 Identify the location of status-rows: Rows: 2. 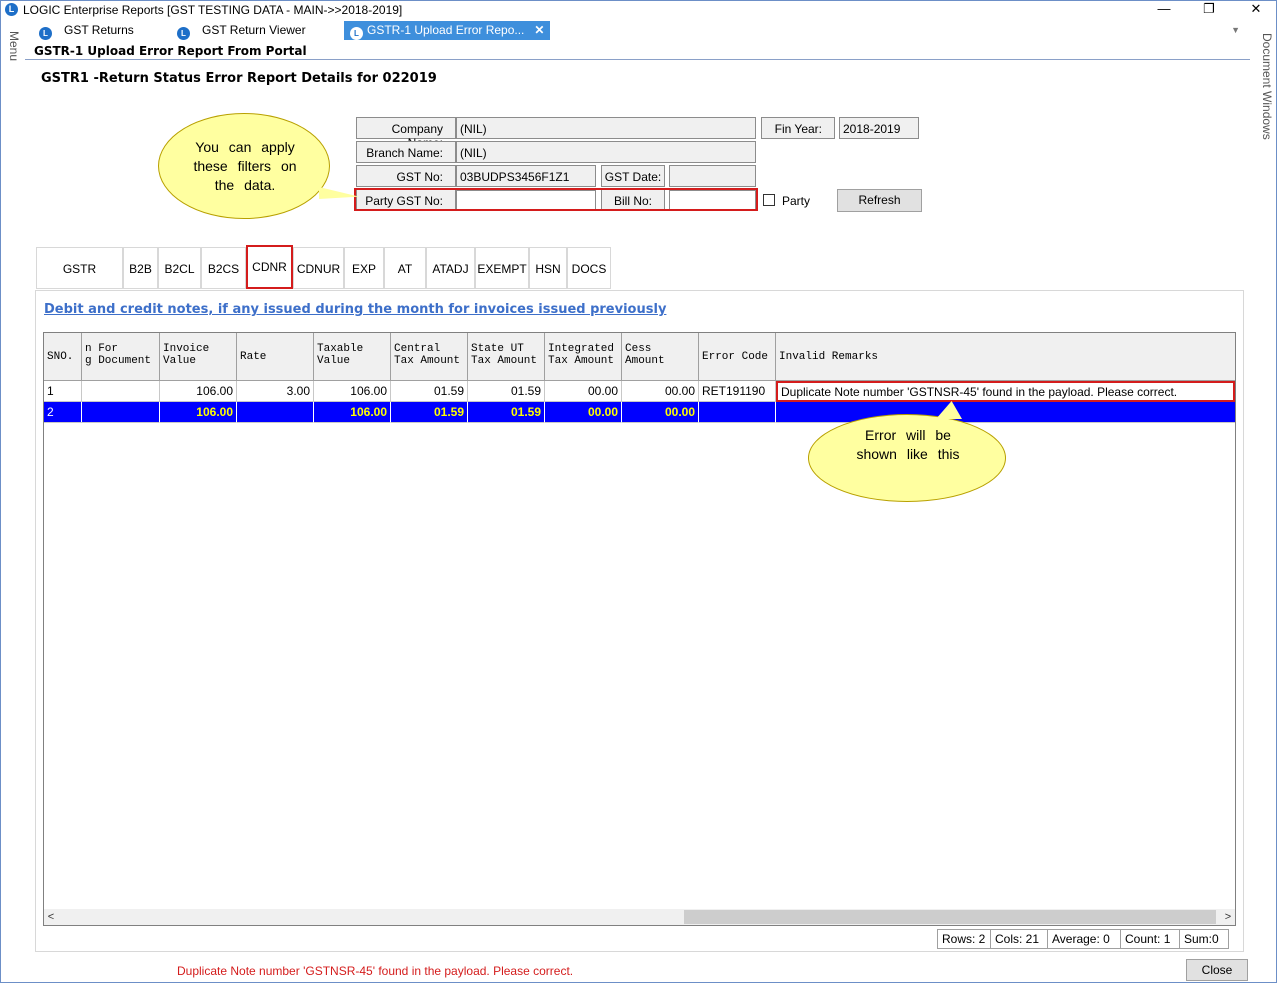
(964, 939).